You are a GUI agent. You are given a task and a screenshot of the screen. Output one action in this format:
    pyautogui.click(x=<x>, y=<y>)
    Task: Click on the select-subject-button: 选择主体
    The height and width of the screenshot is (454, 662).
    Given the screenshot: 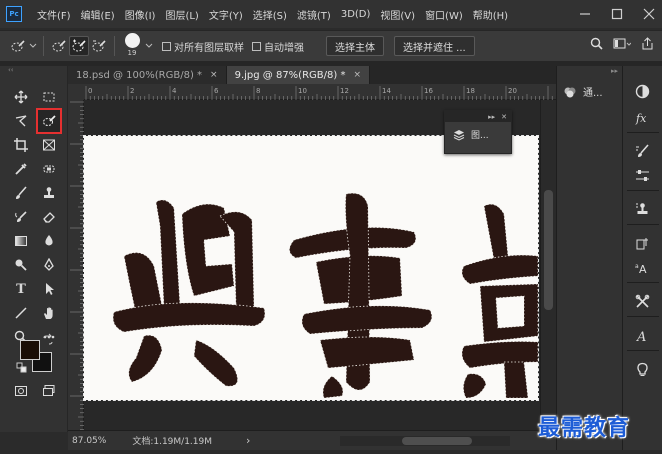 What is the action you would take?
    pyautogui.click(x=355, y=46)
    